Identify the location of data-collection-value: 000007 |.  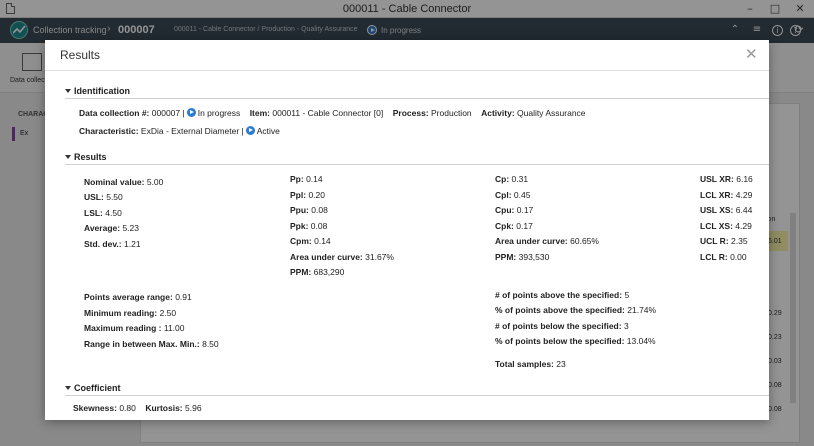
(168, 113).